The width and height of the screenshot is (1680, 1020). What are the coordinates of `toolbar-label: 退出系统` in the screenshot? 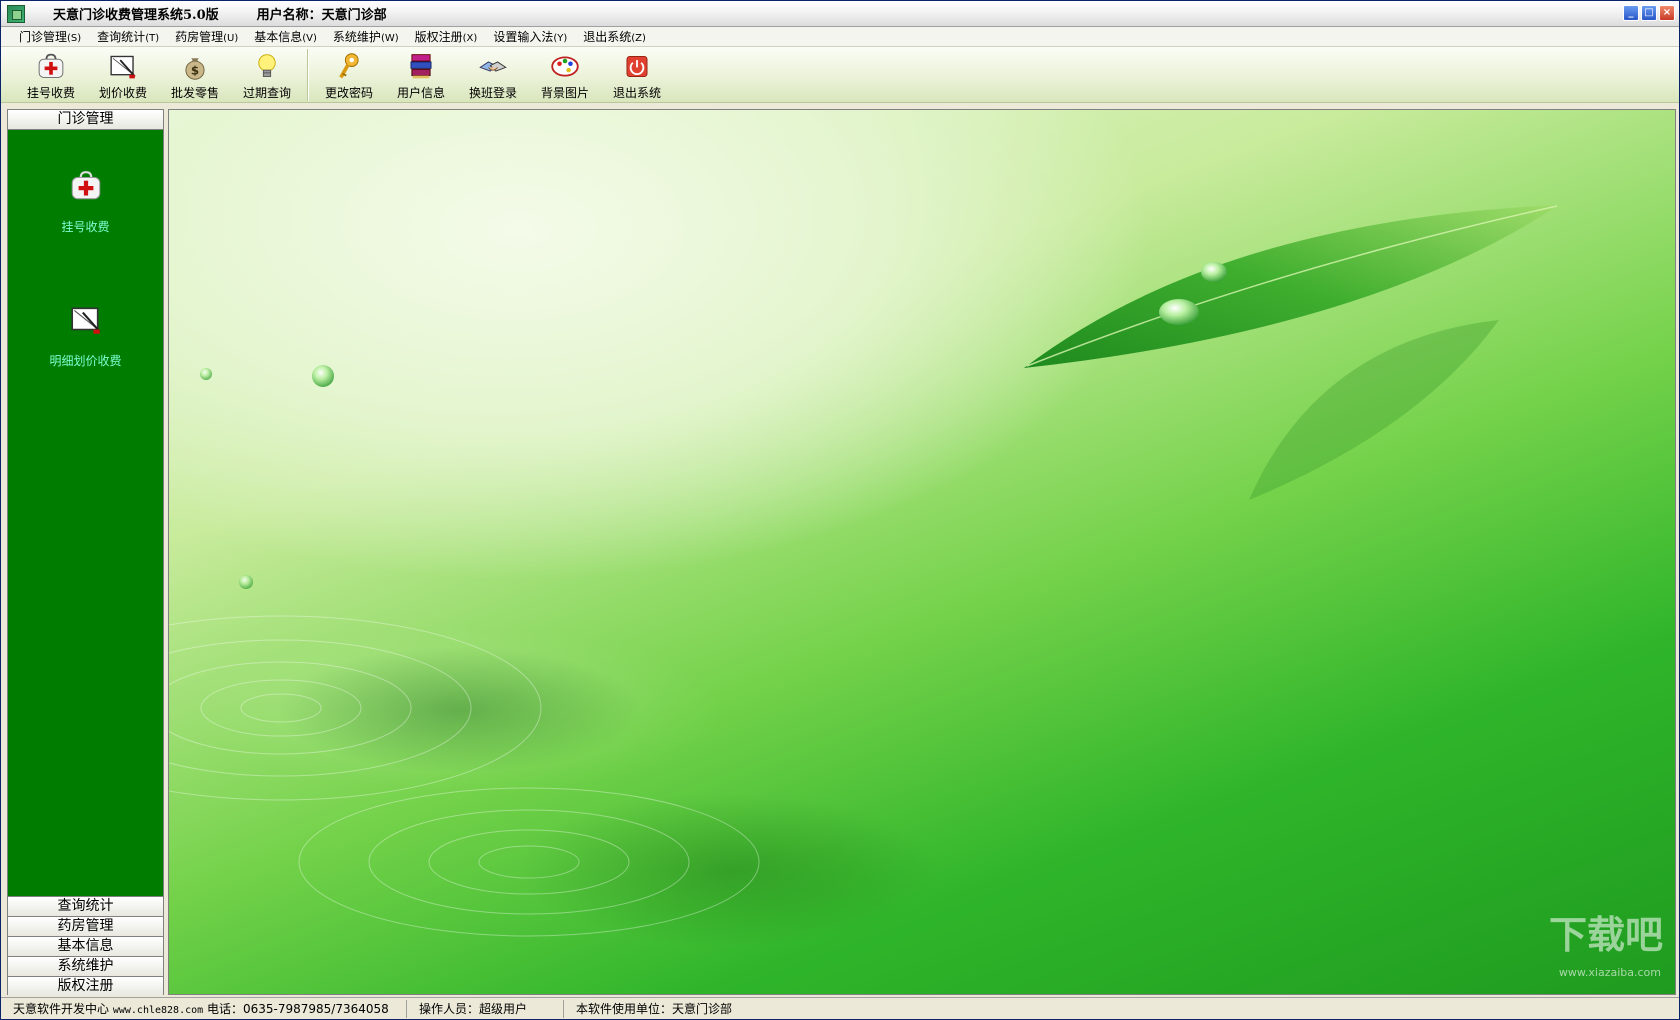 It's located at (636, 93).